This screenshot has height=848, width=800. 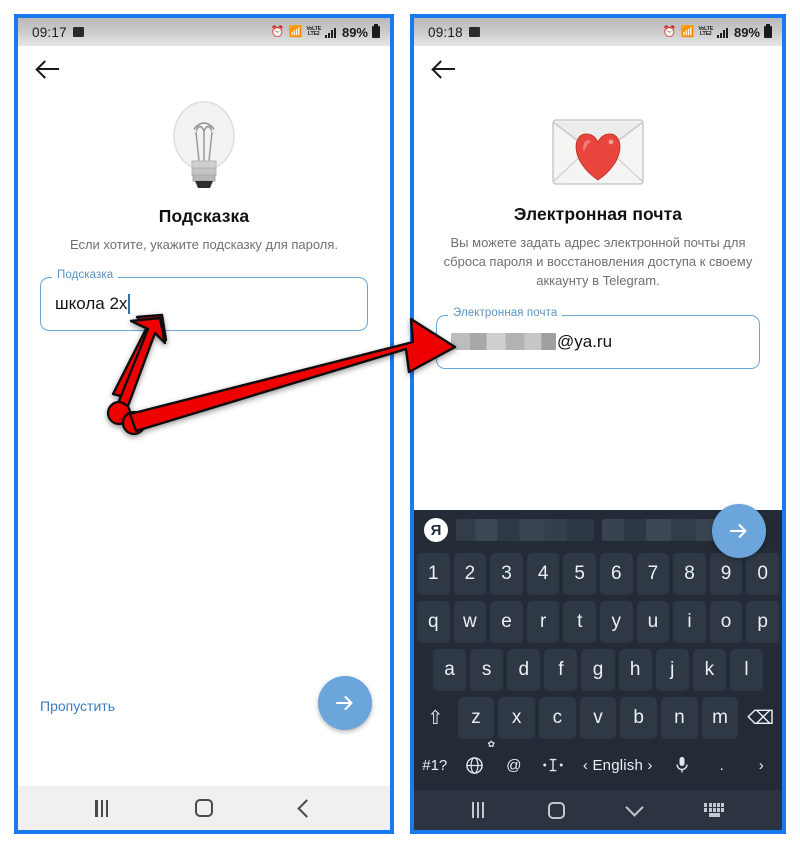 What do you see at coordinates (746, 670) in the screenshot?
I see `key-l: l` at bounding box center [746, 670].